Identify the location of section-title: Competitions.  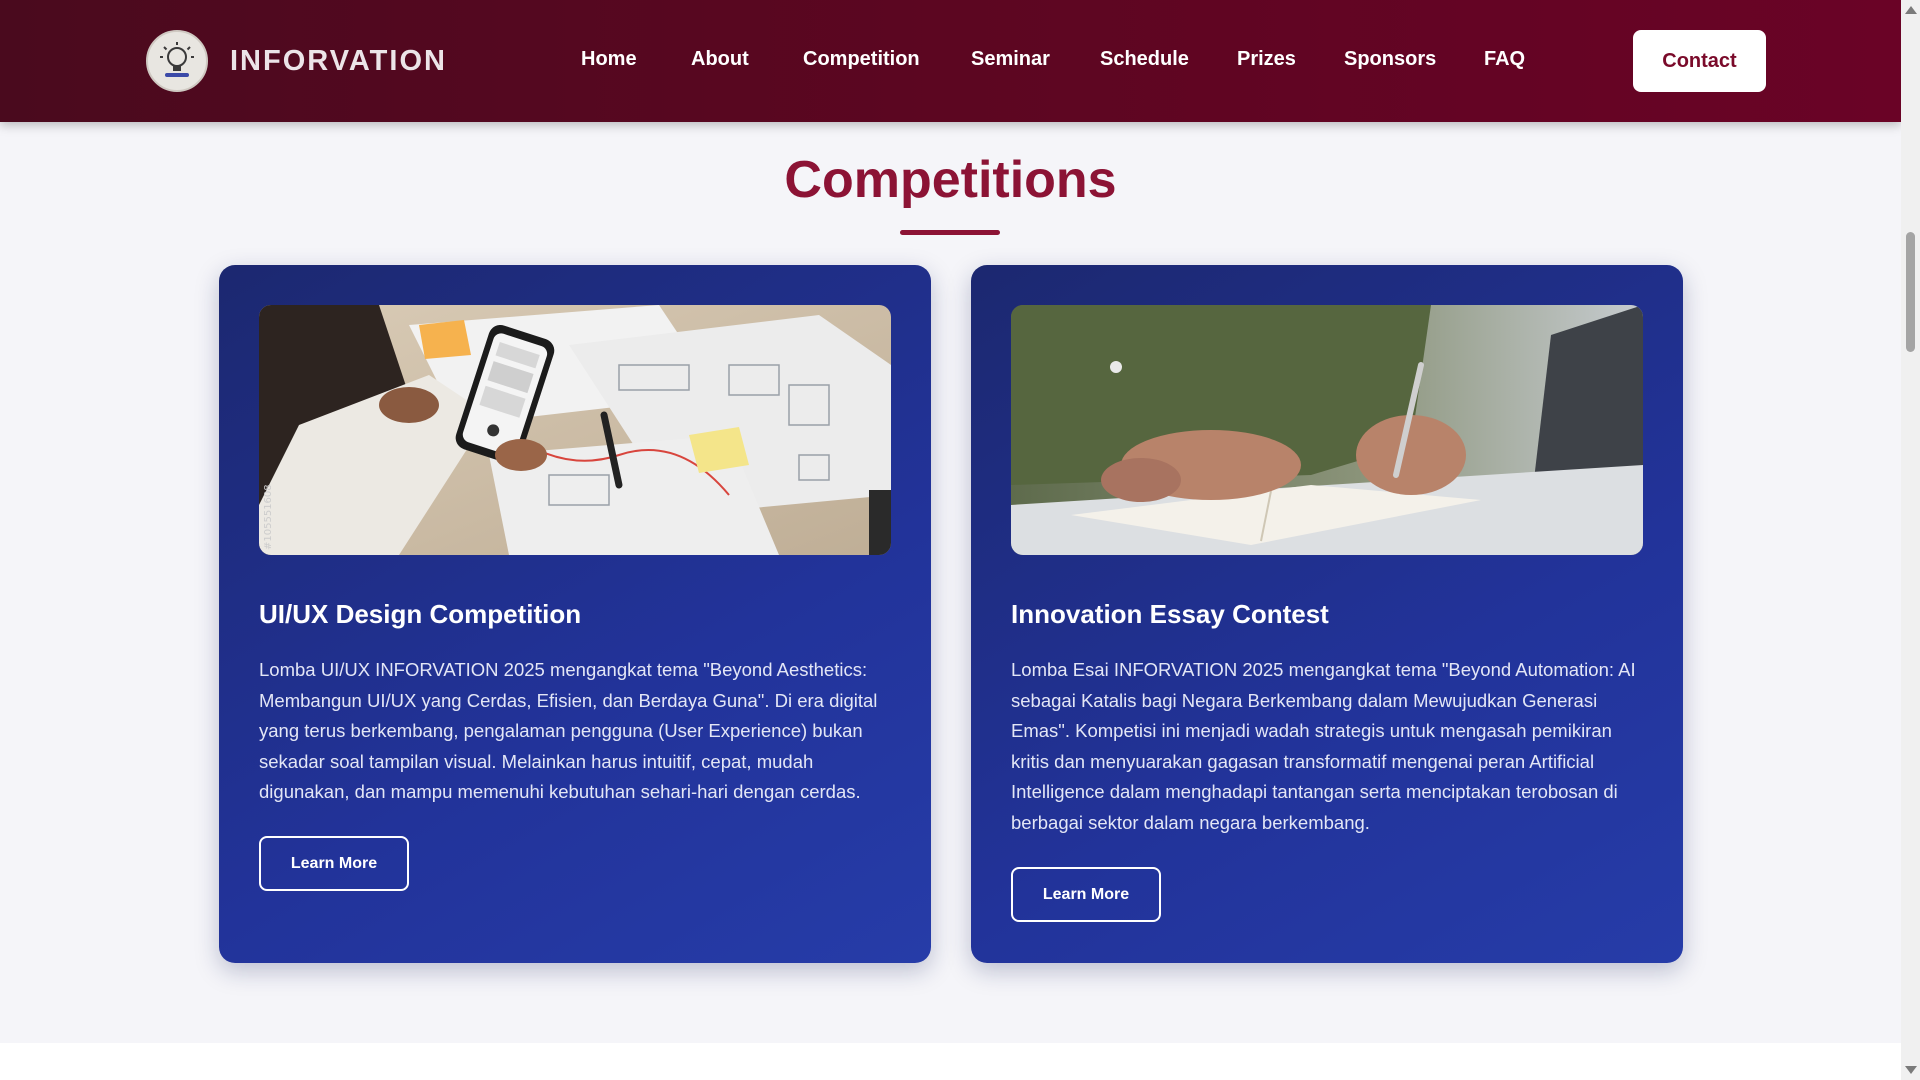
(950, 180).